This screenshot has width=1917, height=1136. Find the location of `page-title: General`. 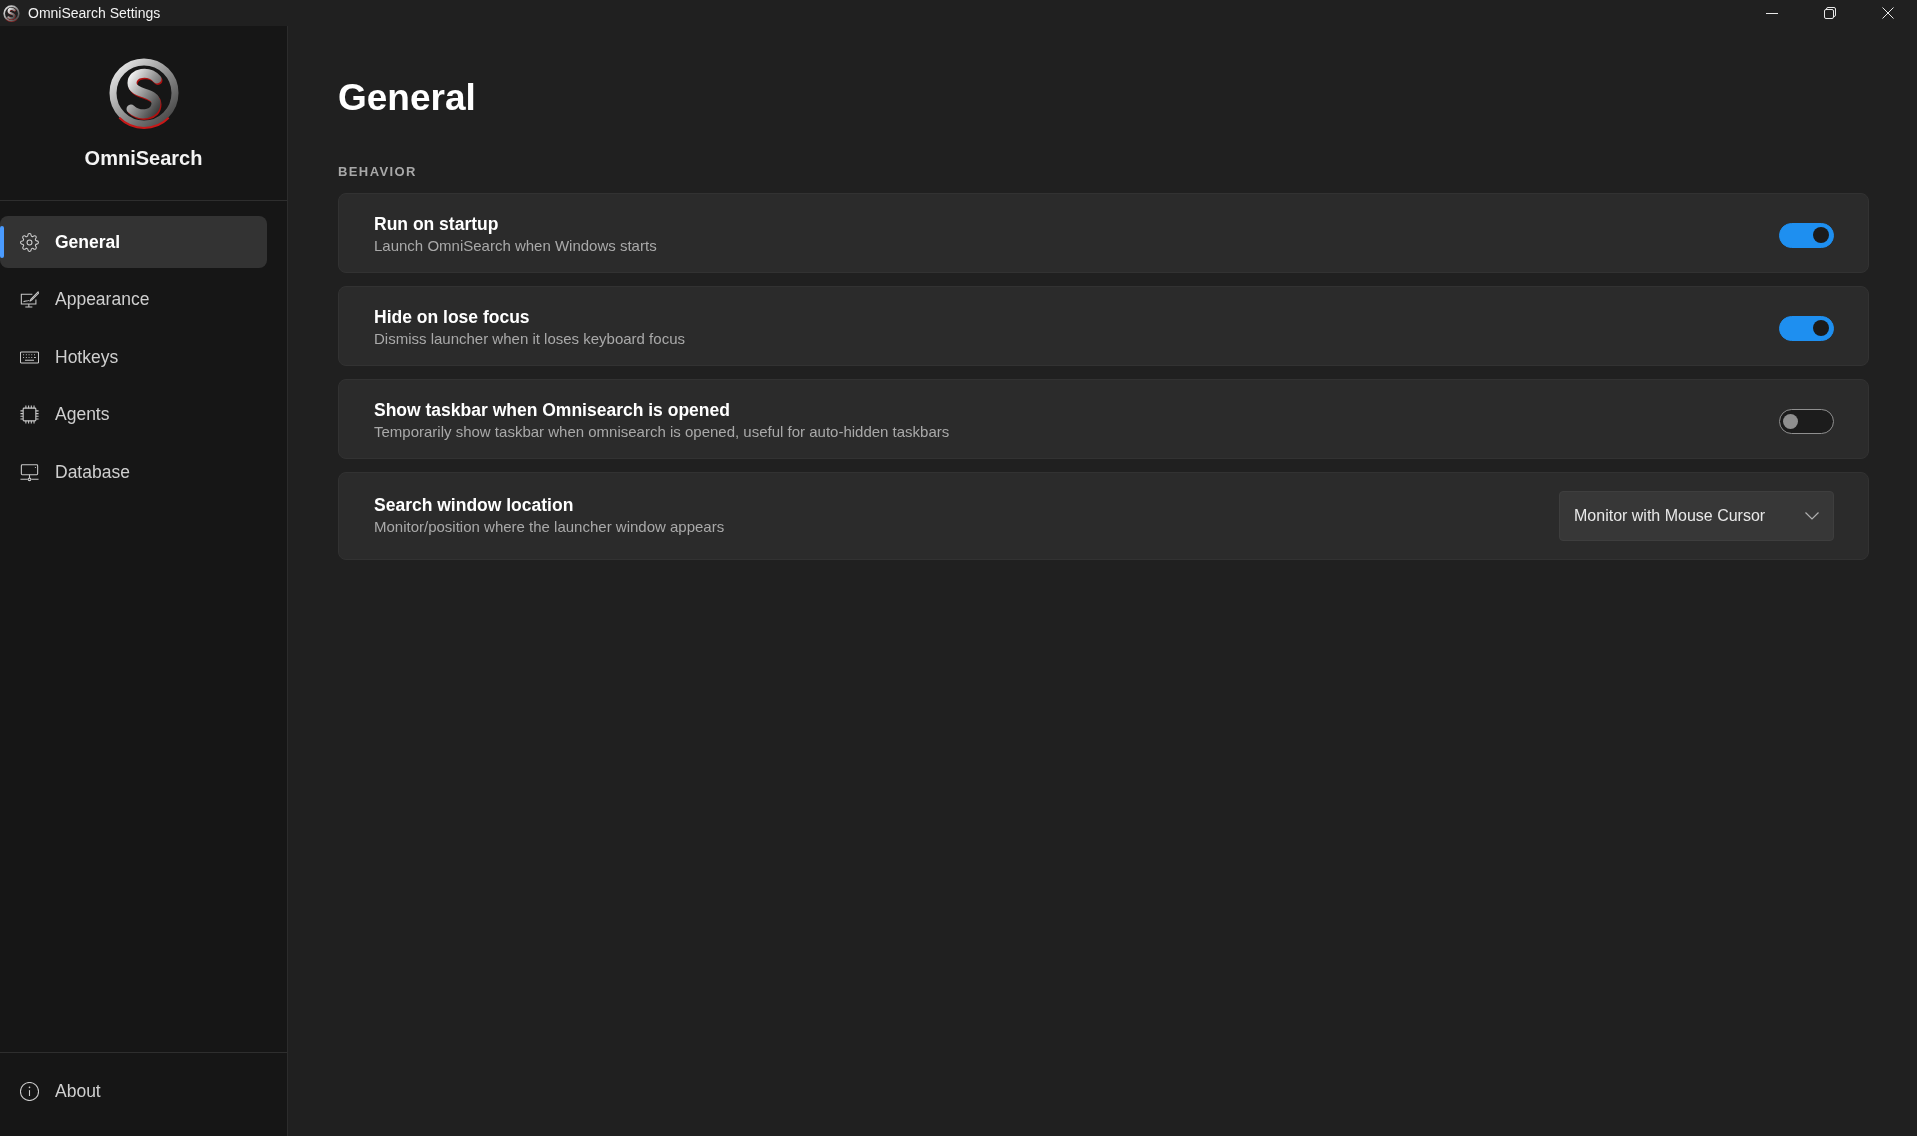

page-title: General is located at coordinates (407, 98).